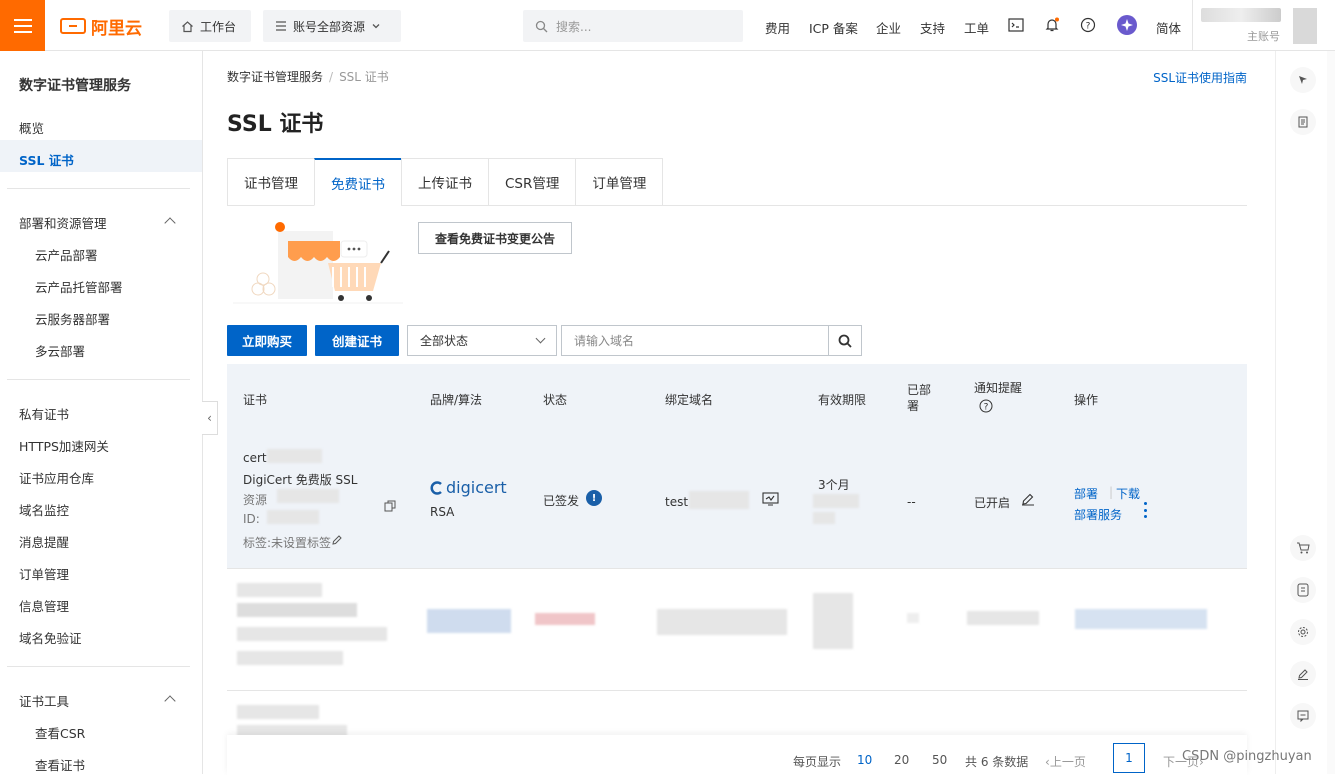 The width and height of the screenshot is (1335, 775). What do you see at coordinates (888, 27) in the screenshot?
I see `nav-enterprise: 企业` at bounding box center [888, 27].